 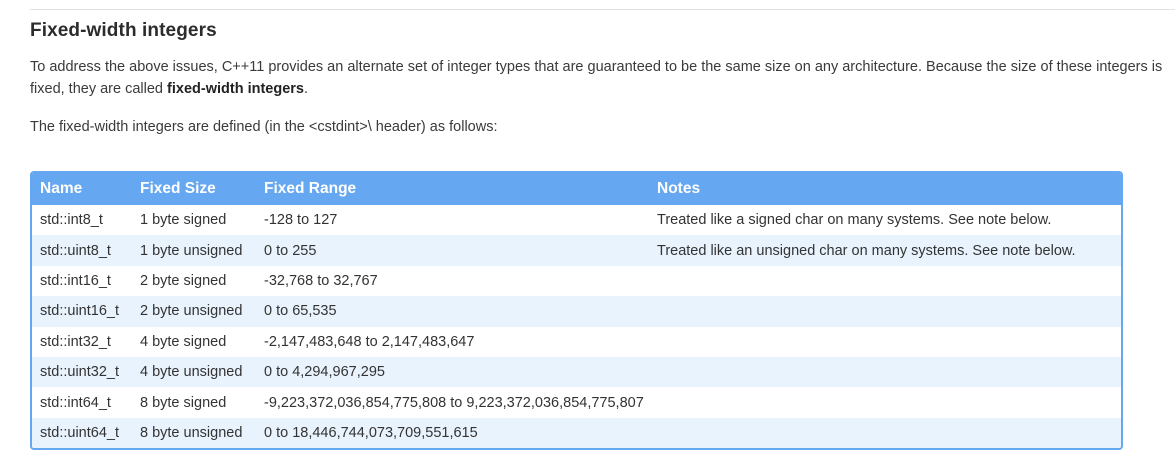 I want to click on cell-size: 2 byte signed, so click(x=183, y=280).